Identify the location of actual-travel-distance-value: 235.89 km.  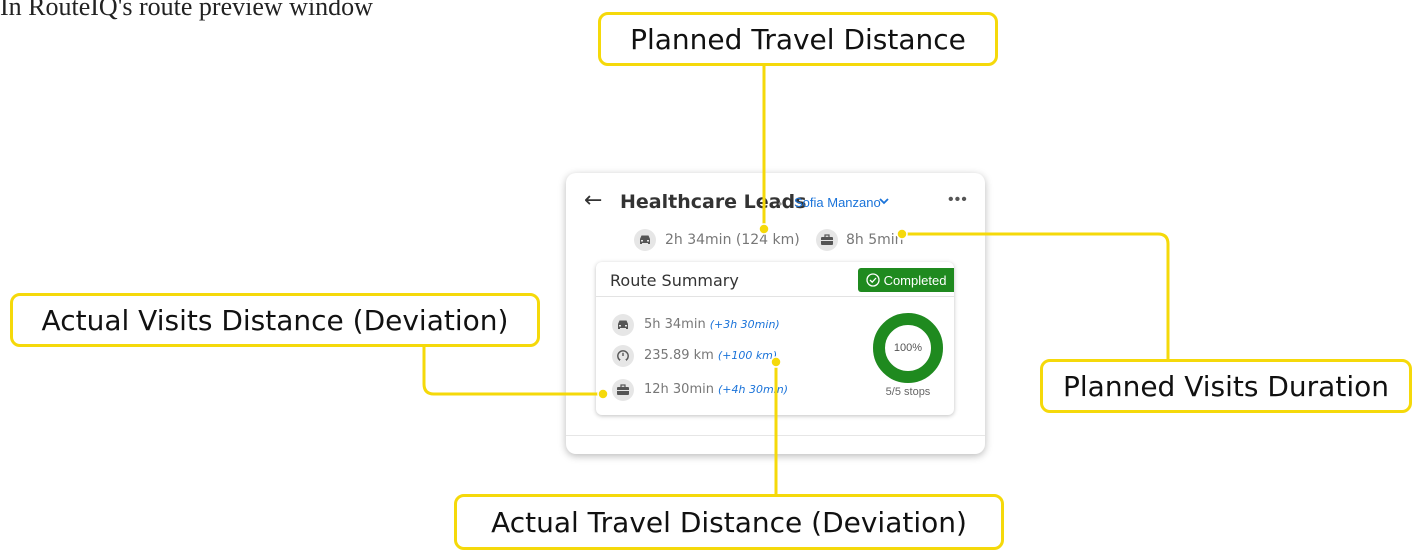
(679, 355).